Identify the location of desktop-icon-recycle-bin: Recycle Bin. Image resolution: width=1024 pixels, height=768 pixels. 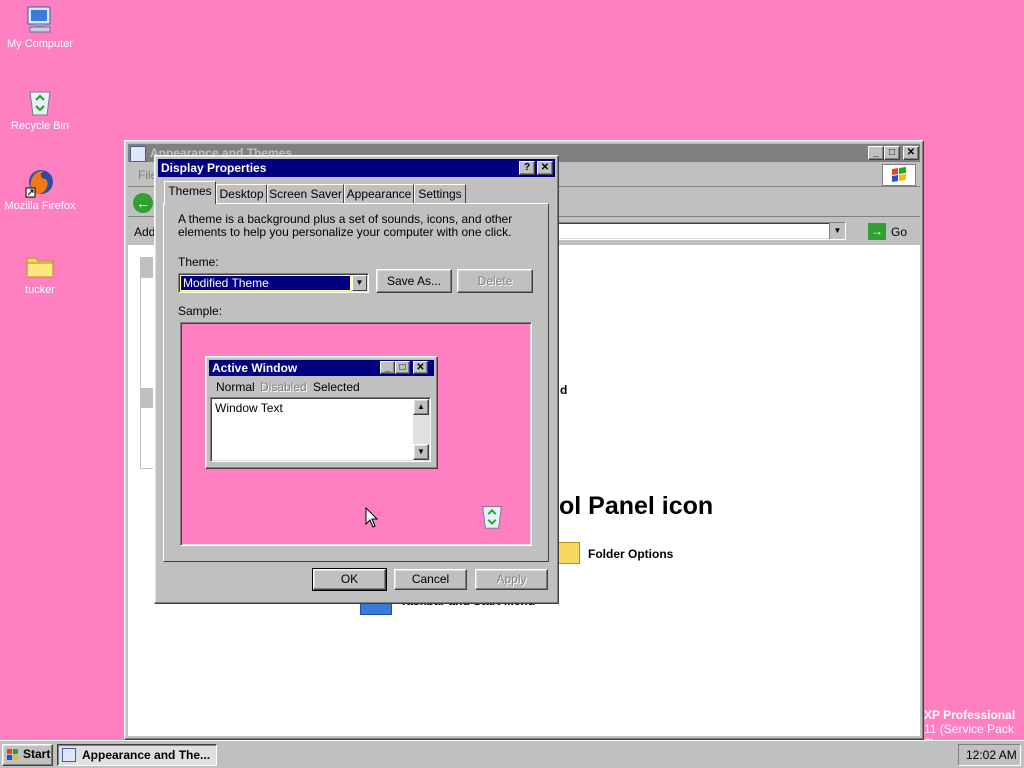
(40, 109).